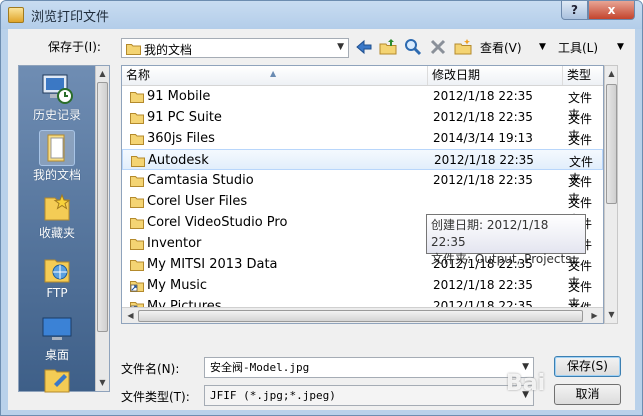 This screenshot has width=643, height=416. I want to click on list-item: Corel User Files文件夹, so click(362, 209).